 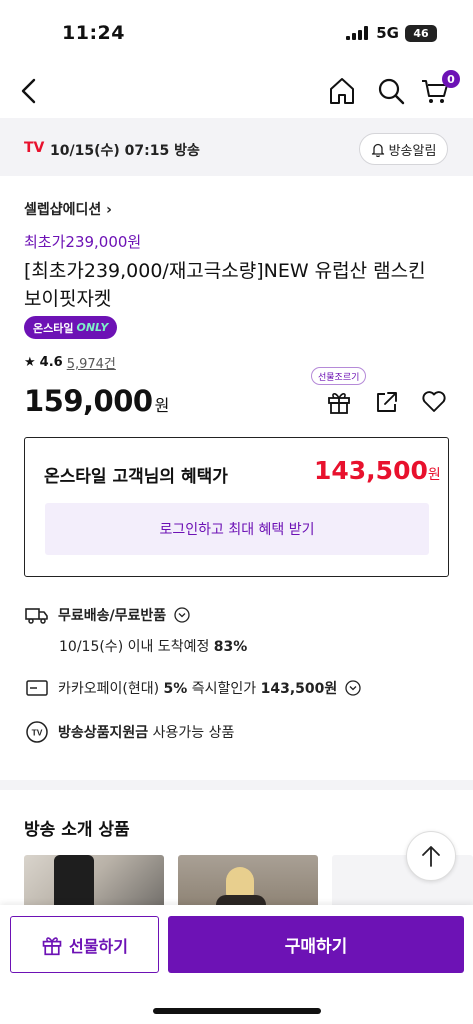 I want to click on benefit-price-value: 143,500, so click(x=371, y=470).